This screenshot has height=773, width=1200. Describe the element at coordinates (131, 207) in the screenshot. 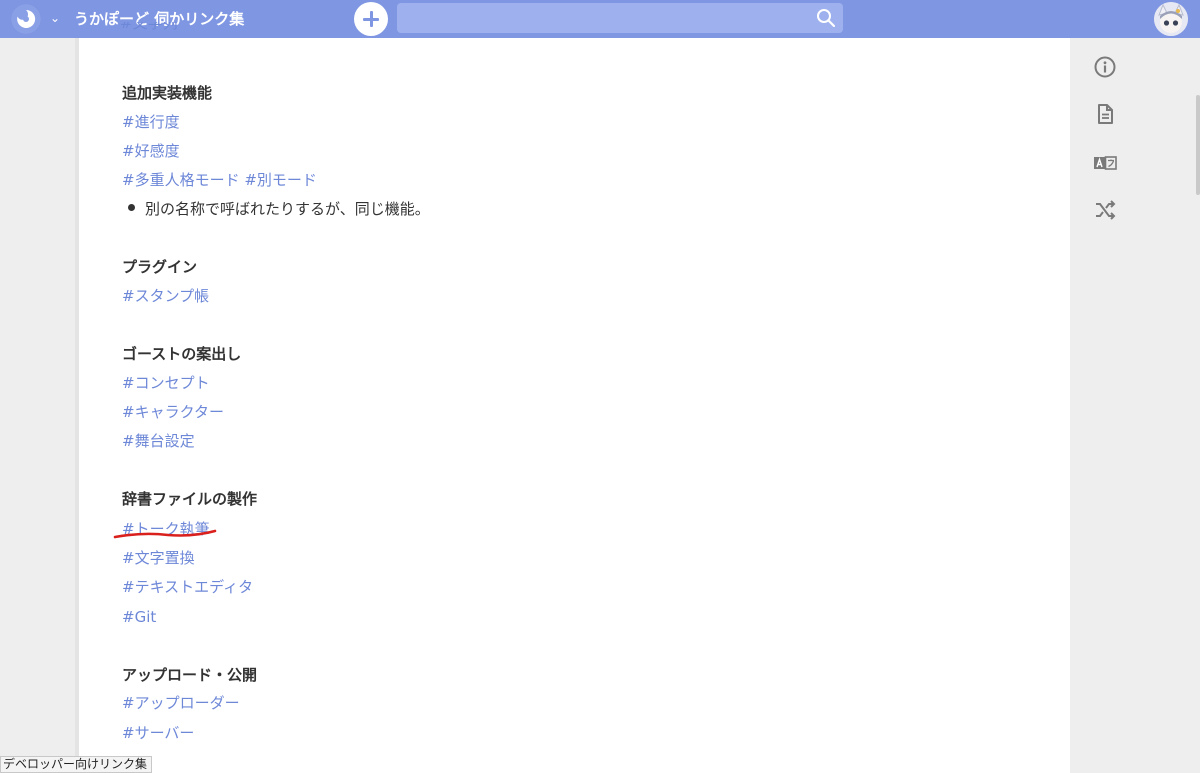

I see `bullet-dot-icon` at that location.